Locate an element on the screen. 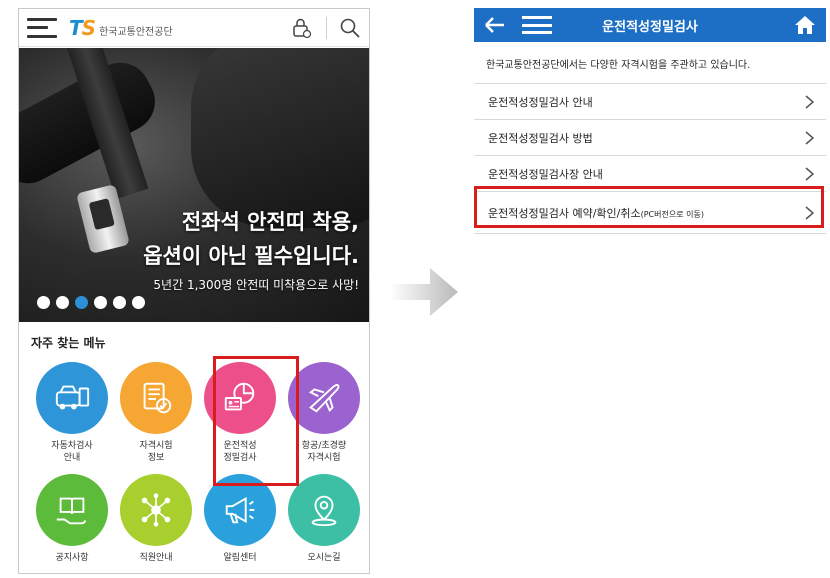 The image size is (830, 578). car-inspection-icon is located at coordinates (72, 397).